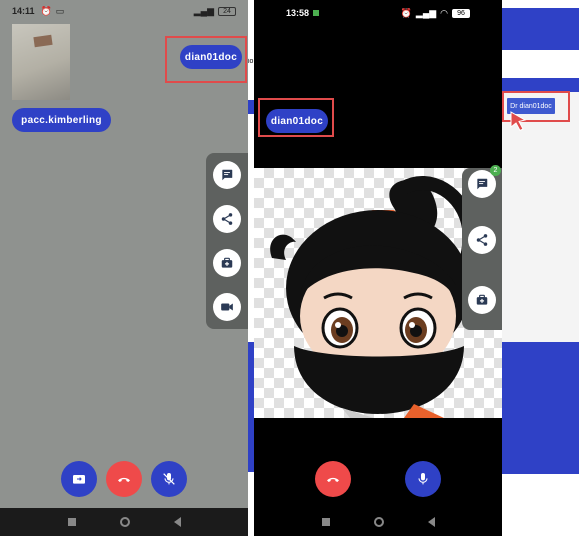 Image resolution: width=579 pixels, height=536 pixels. What do you see at coordinates (495, 170) in the screenshot?
I see `chat-badge: 2` at bounding box center [495, 170].